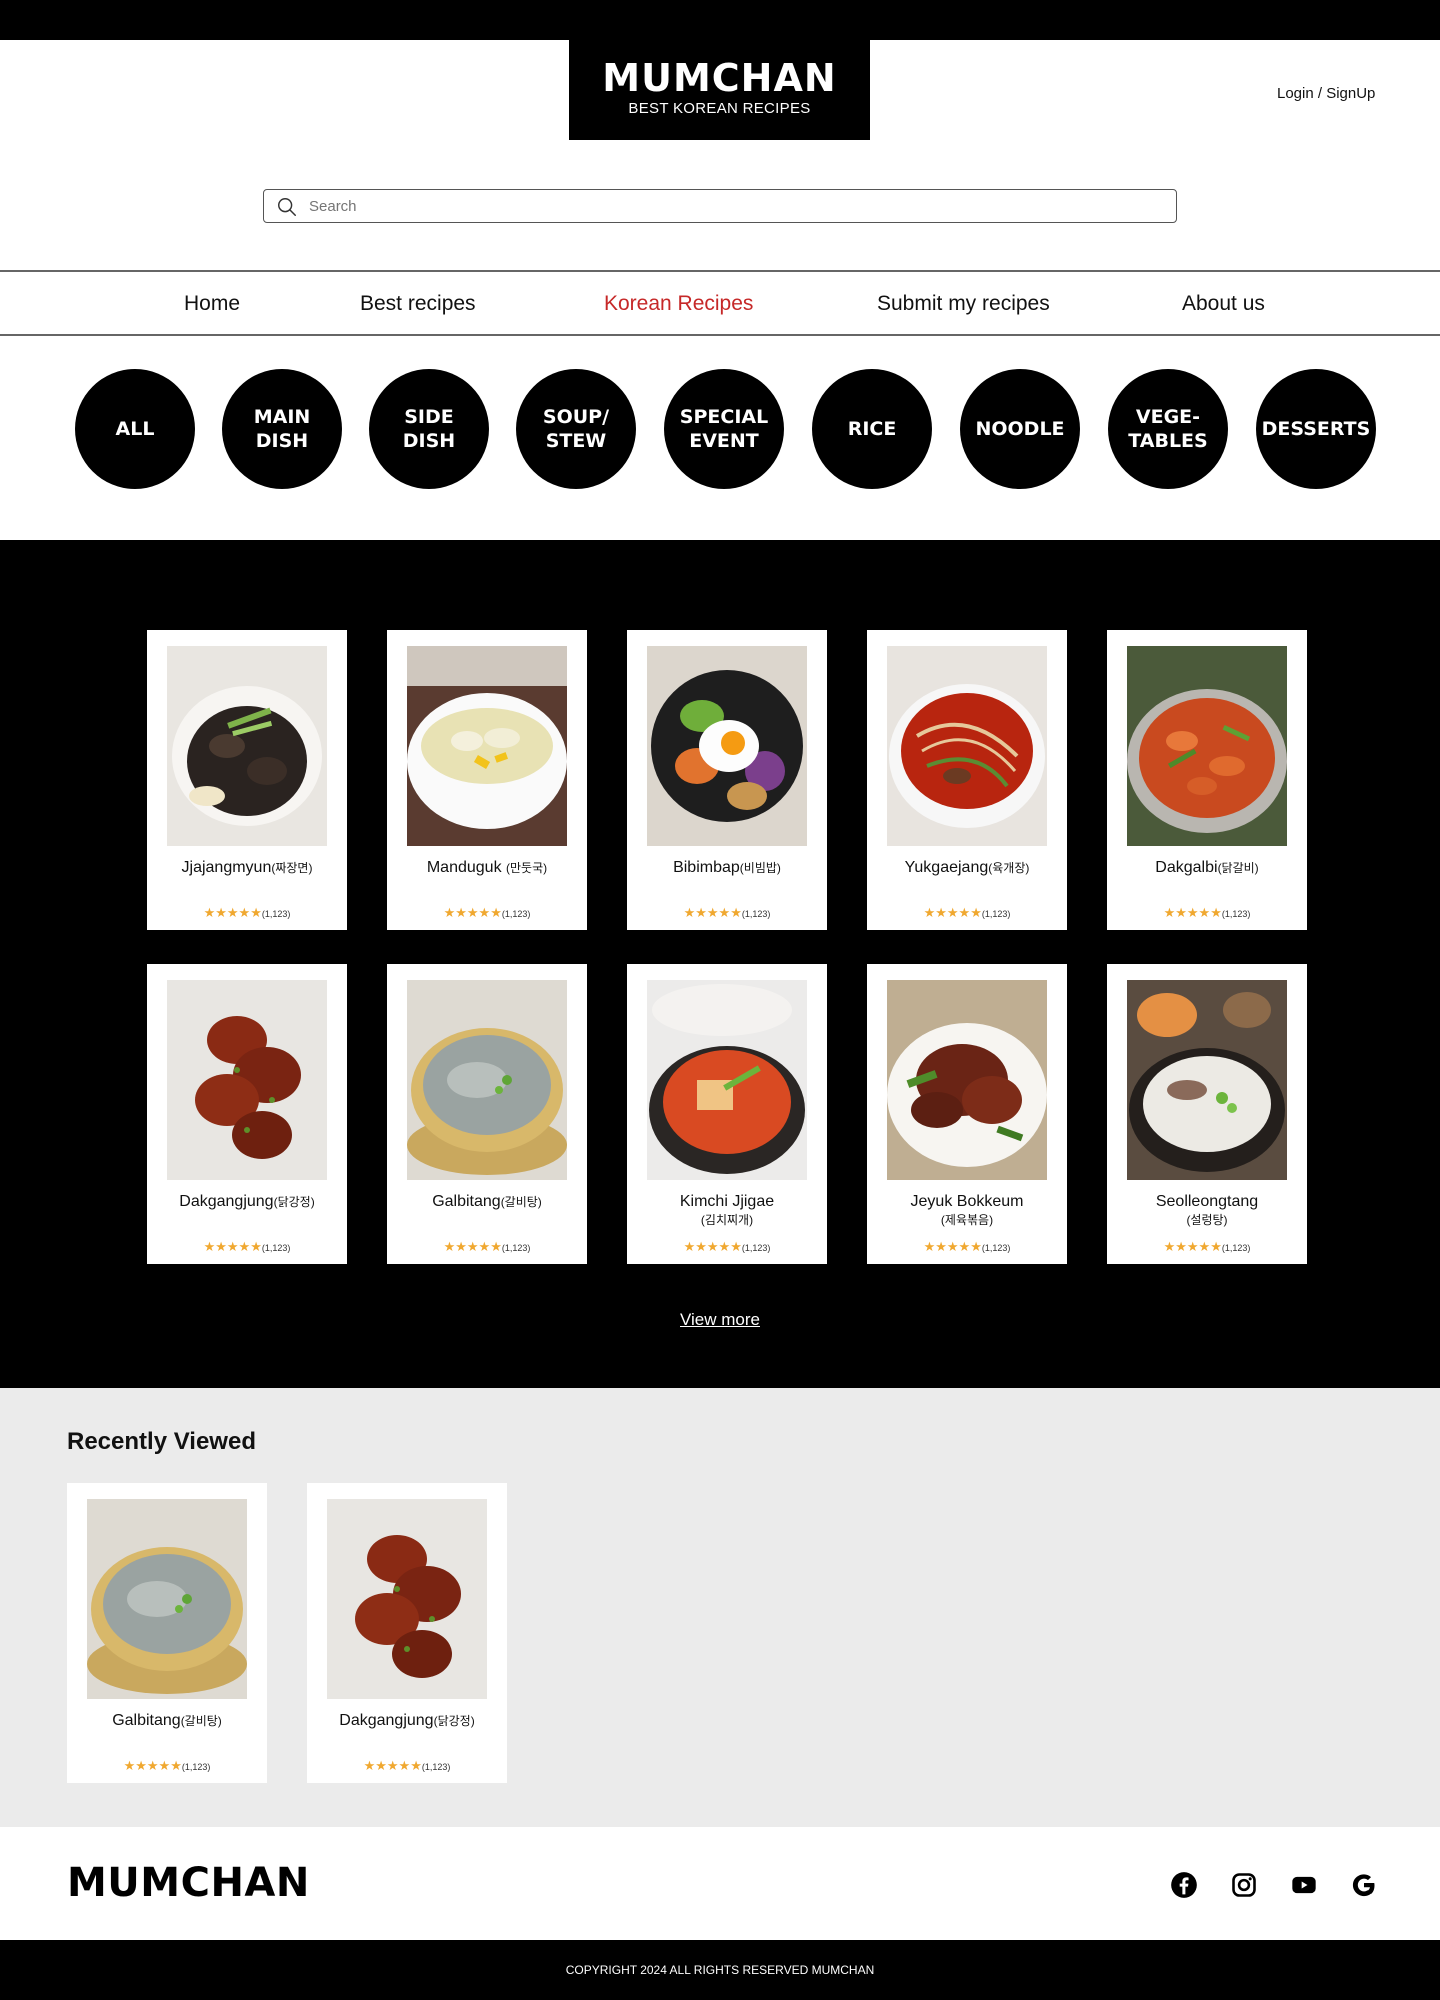 The height and width of the screenshot is (2000, 1440). What do you see at coordinates (1184, 1885) in the screenshot?
I see `facebook-icon` at bounding box center [1184, 1885].